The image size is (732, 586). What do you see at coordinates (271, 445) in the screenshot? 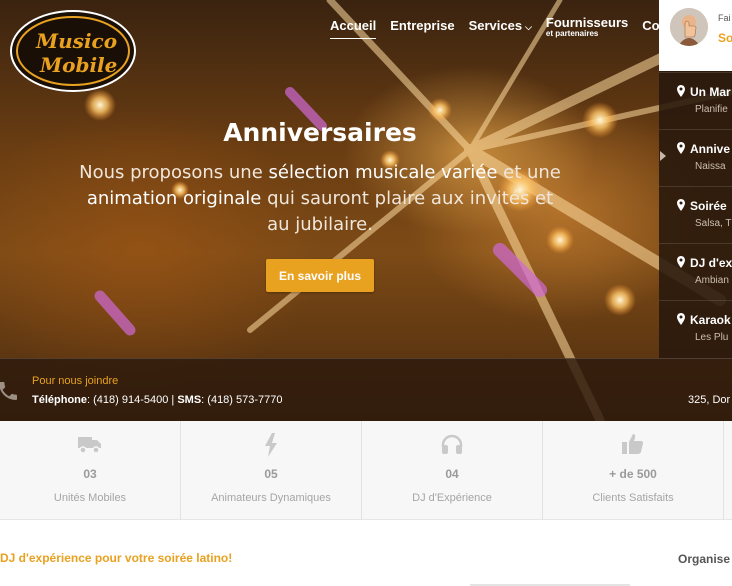
I see `bolt-icon` at bounding box center [271, 445].